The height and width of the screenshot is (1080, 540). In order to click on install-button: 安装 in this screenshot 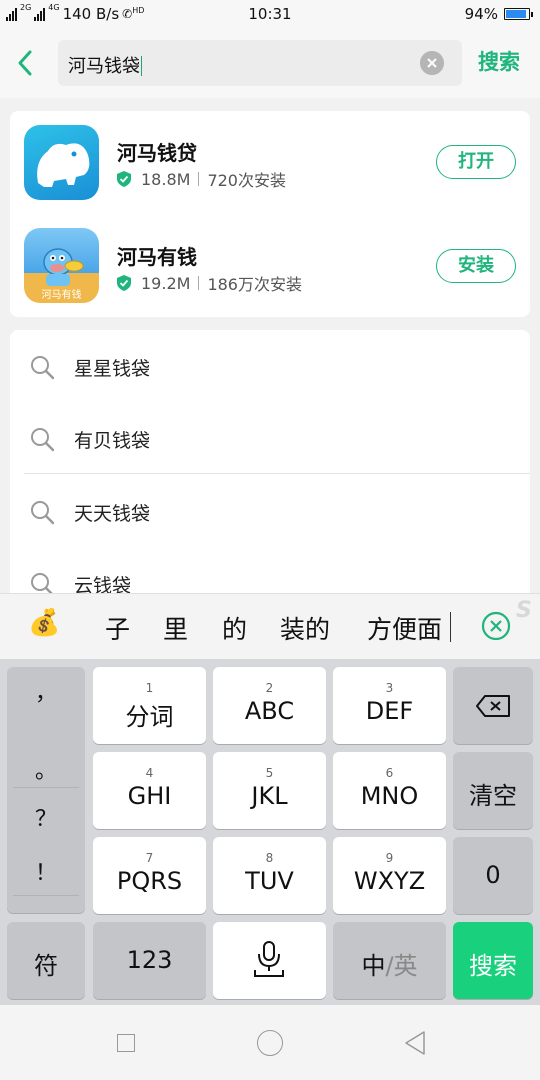, I will do `click(476, 266)`.